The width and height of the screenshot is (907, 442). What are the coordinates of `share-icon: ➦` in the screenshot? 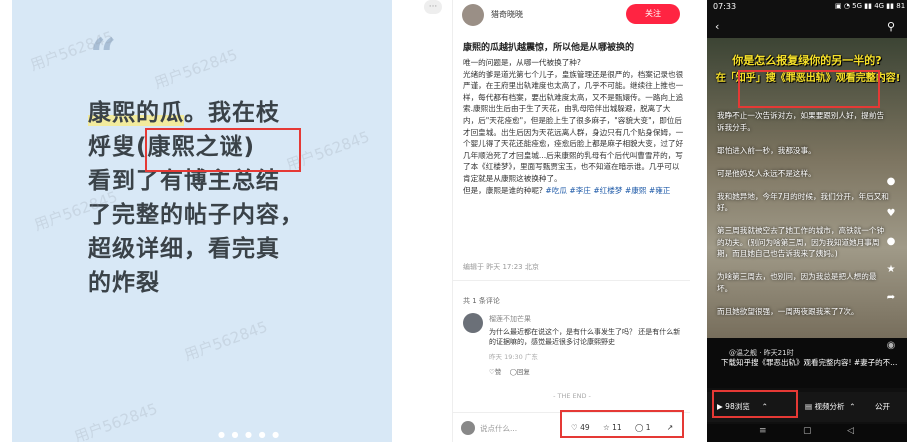 It's located at (891, 297).